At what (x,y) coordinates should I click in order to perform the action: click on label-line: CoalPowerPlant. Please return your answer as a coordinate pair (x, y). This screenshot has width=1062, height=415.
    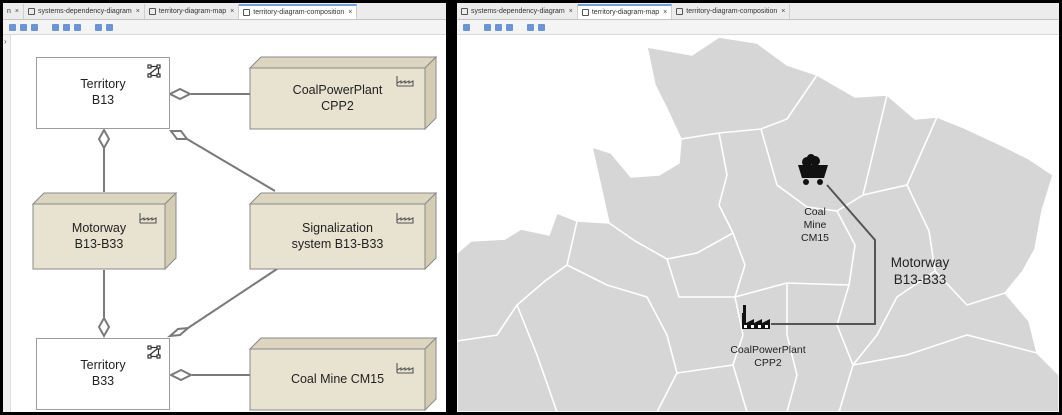
    Looking at the image, I should click on (768, 350).